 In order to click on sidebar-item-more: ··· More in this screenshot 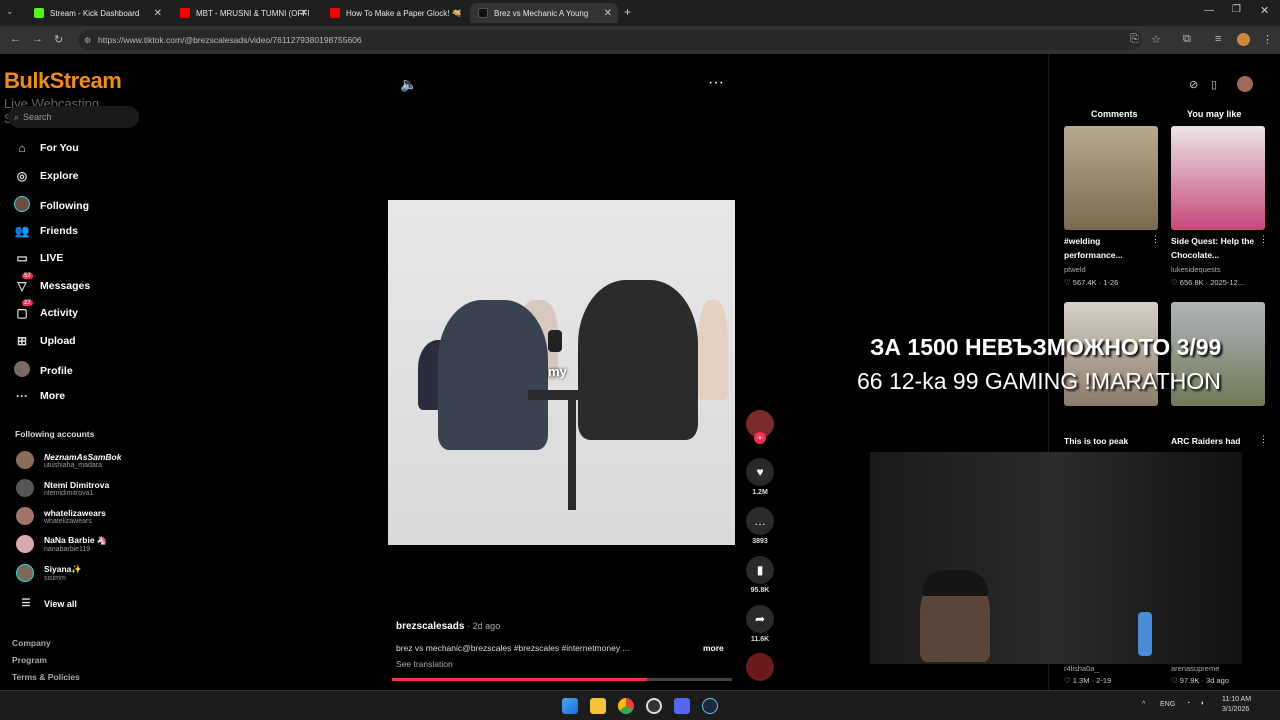, I will do `click(39, 396)`.